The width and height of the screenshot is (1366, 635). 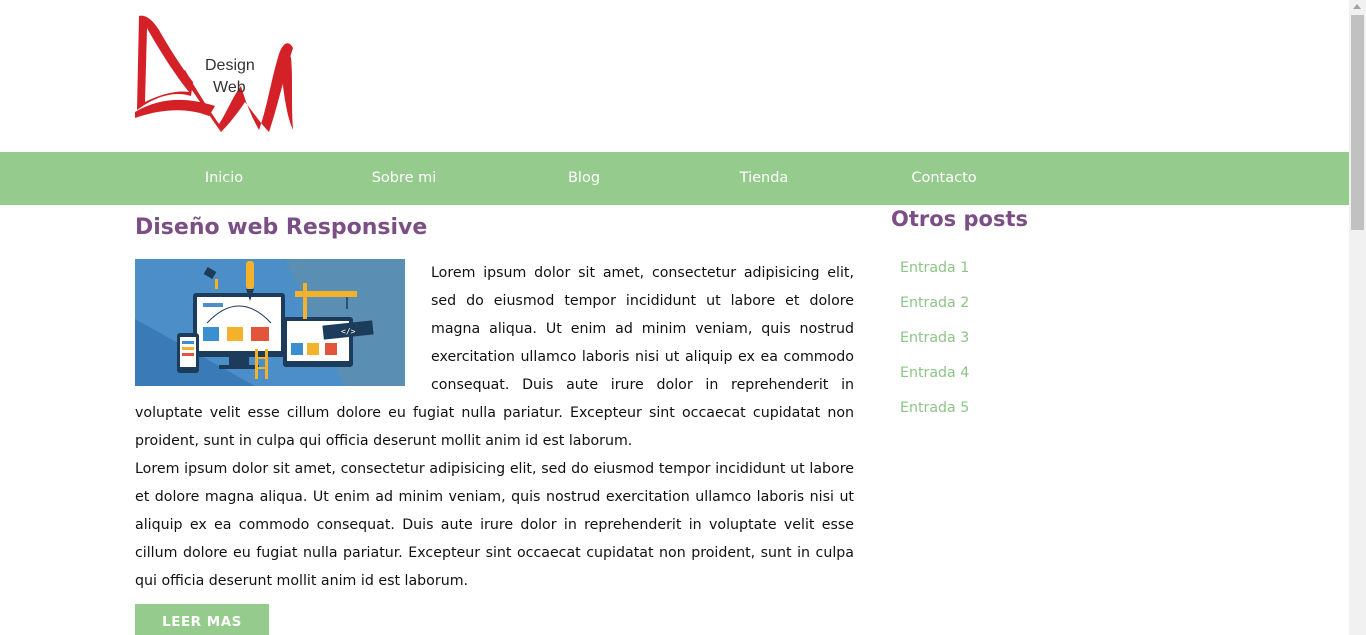 I want to click on sidebar-item-entrada-1: Entrada 1, so click(x=934, y=275).